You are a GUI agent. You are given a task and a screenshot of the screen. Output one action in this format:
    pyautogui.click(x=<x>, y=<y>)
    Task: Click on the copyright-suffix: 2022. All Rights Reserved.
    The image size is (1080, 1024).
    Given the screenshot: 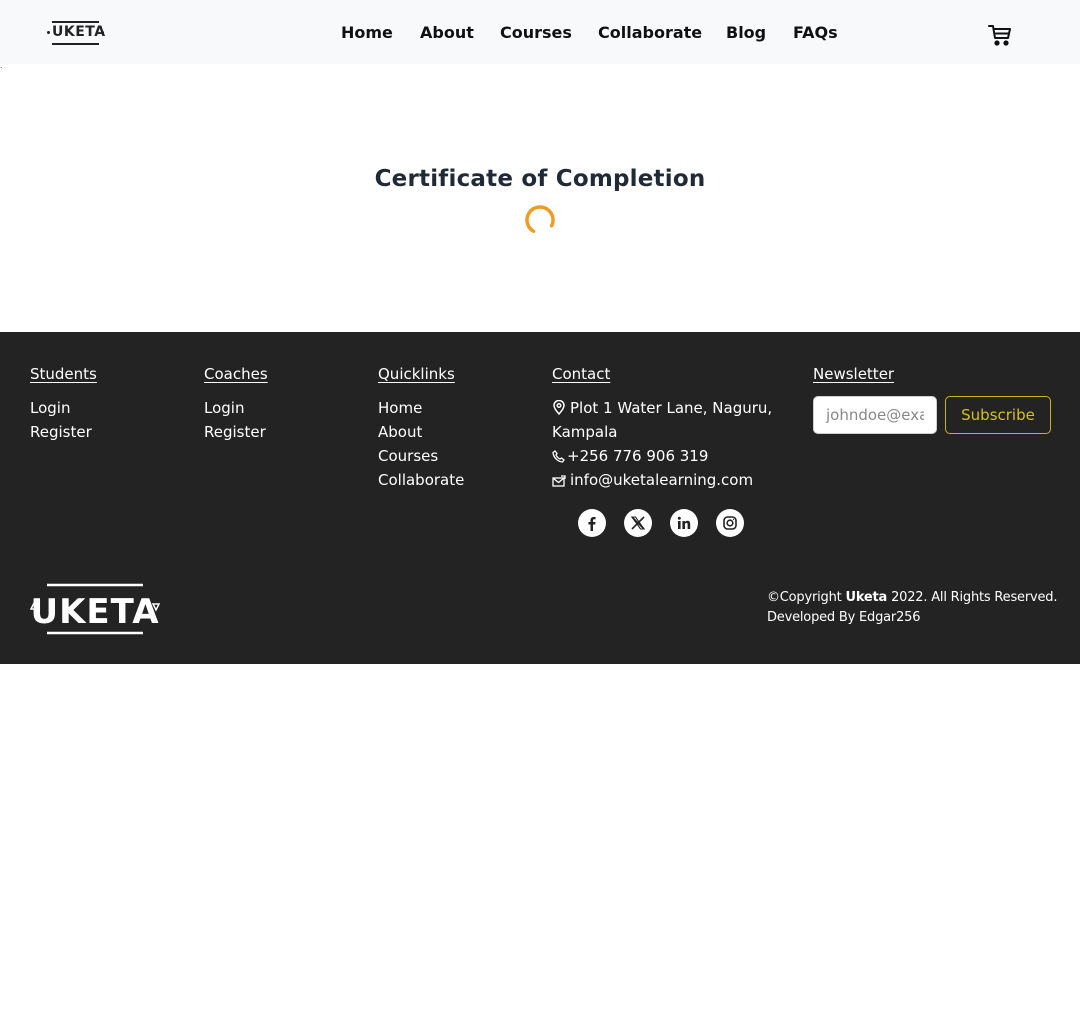 What is the action you would take?
    pyautogui.click(x=974, y=597)
    